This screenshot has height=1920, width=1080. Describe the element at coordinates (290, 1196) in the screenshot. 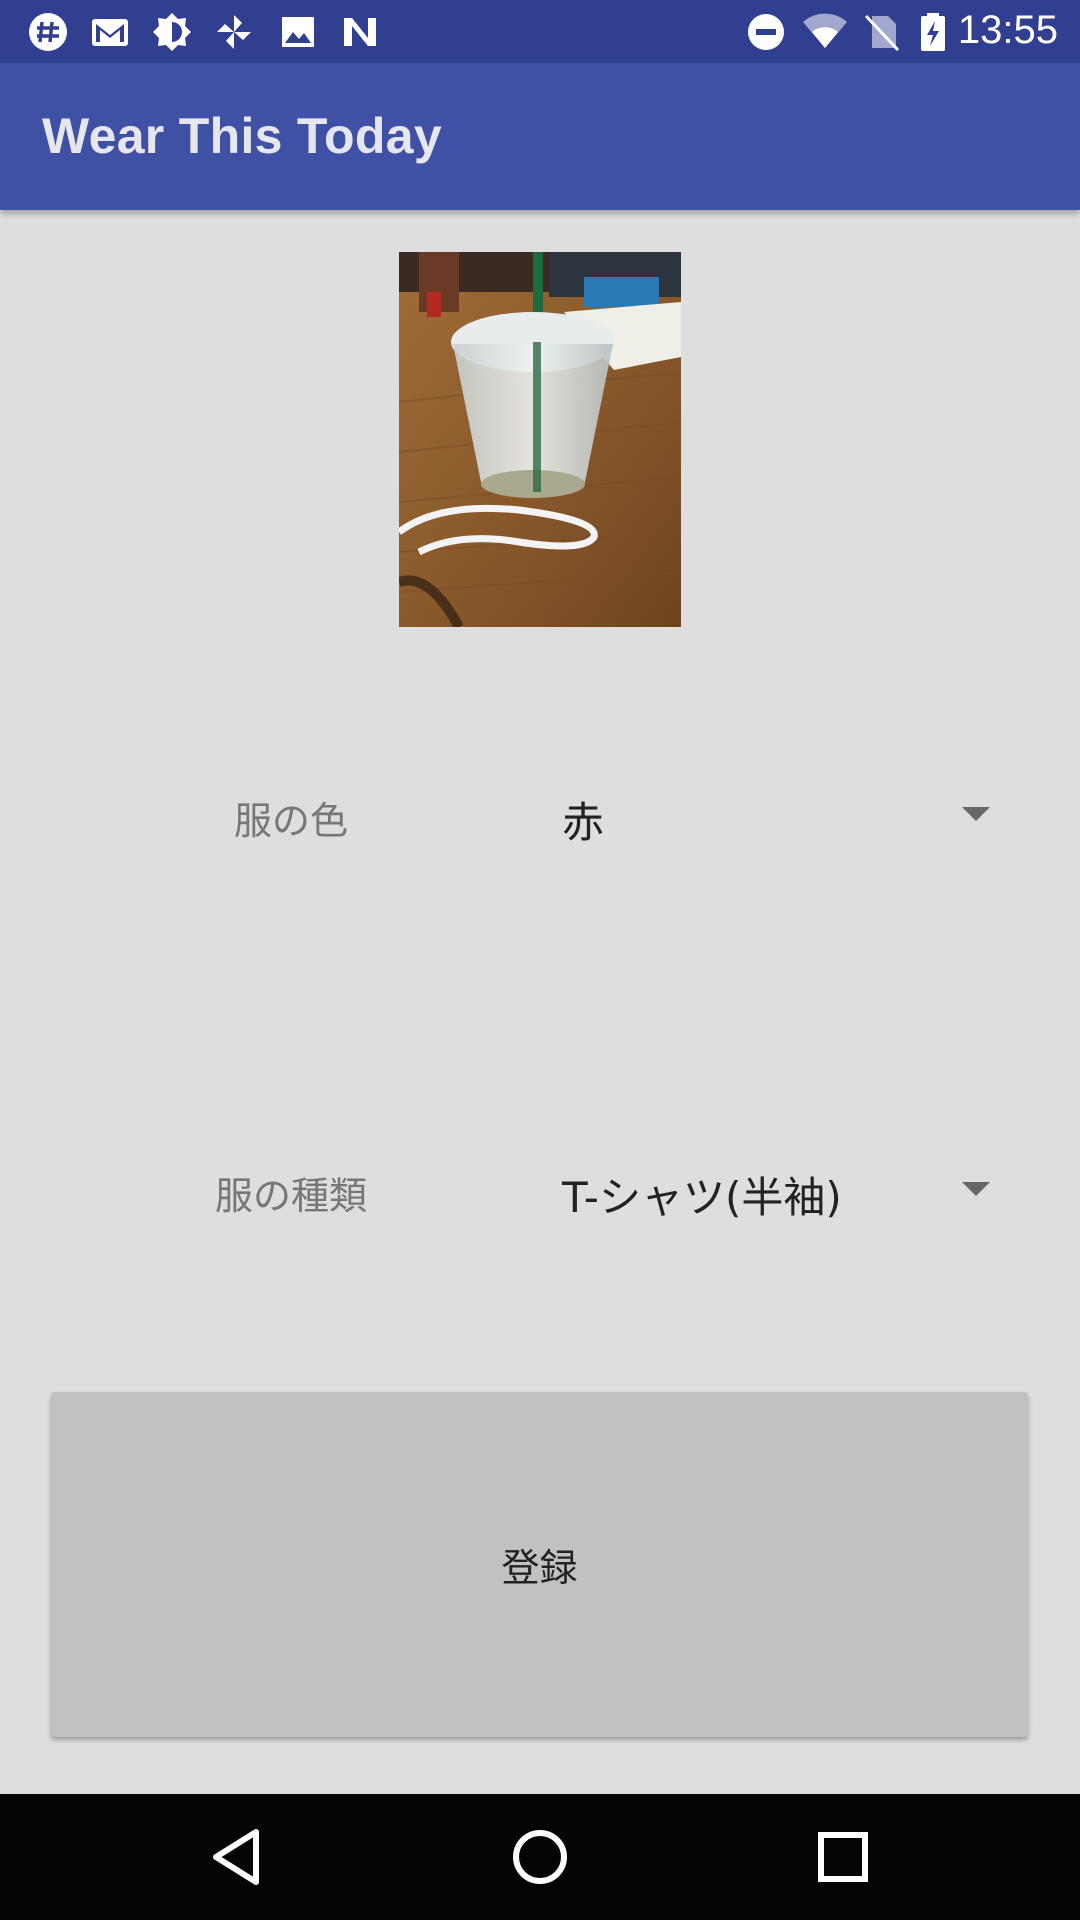

I see `type-label: 服の種類` at that location.